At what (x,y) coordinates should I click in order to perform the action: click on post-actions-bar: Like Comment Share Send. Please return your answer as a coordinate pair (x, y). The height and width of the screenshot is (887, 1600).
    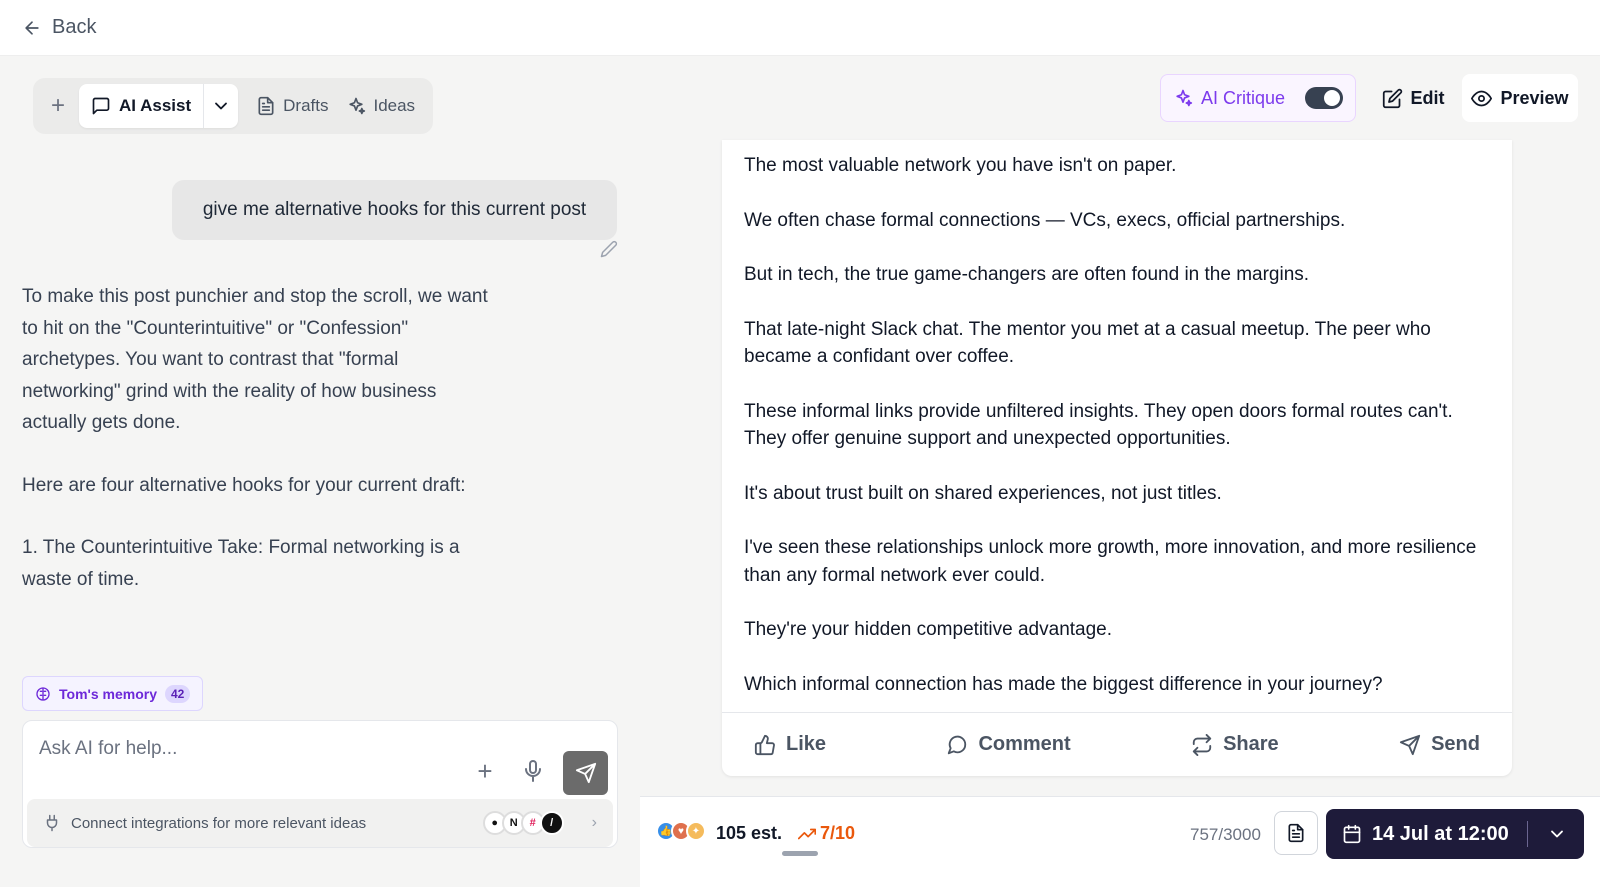
    Looking at the image, I should click on (1117, 744).